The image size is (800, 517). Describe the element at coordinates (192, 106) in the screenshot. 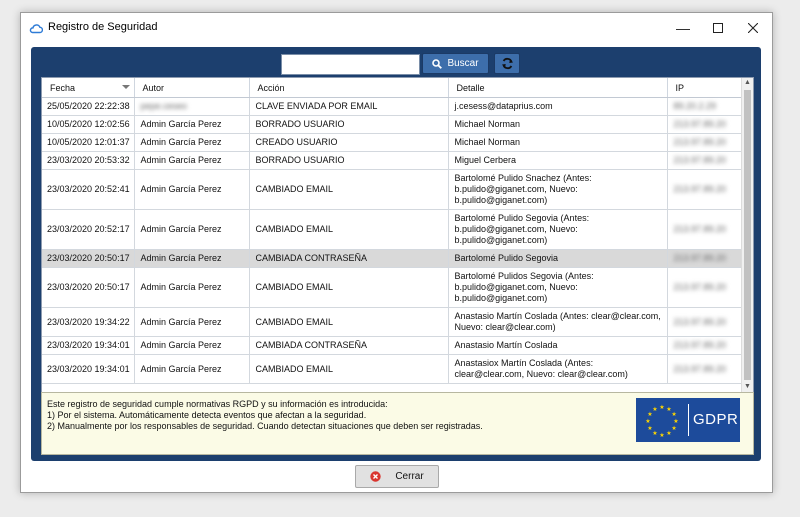

I see `cell-autor: pepe.ceseo` at that location.